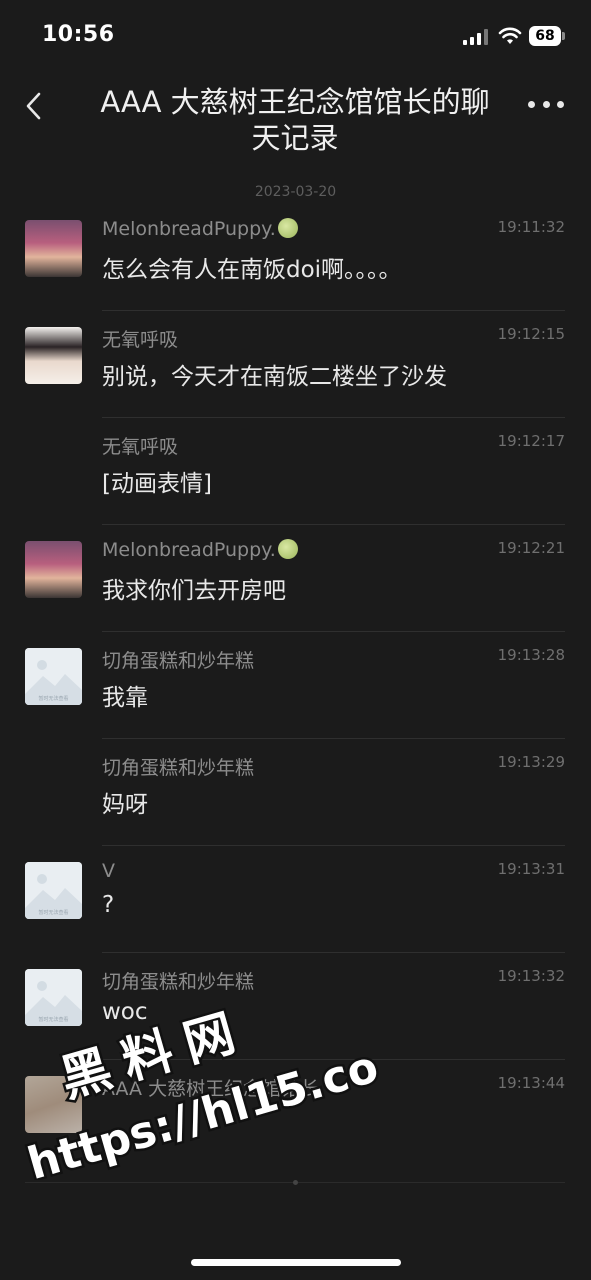 The height and width of the screenshot is (1280, 591). Describe the element at coordinates (295, 685) in the screenshot. I see `chat-message: 暂时无法查看 切角蛋糕和炒年糕 19:13:28 我靠` at that location.